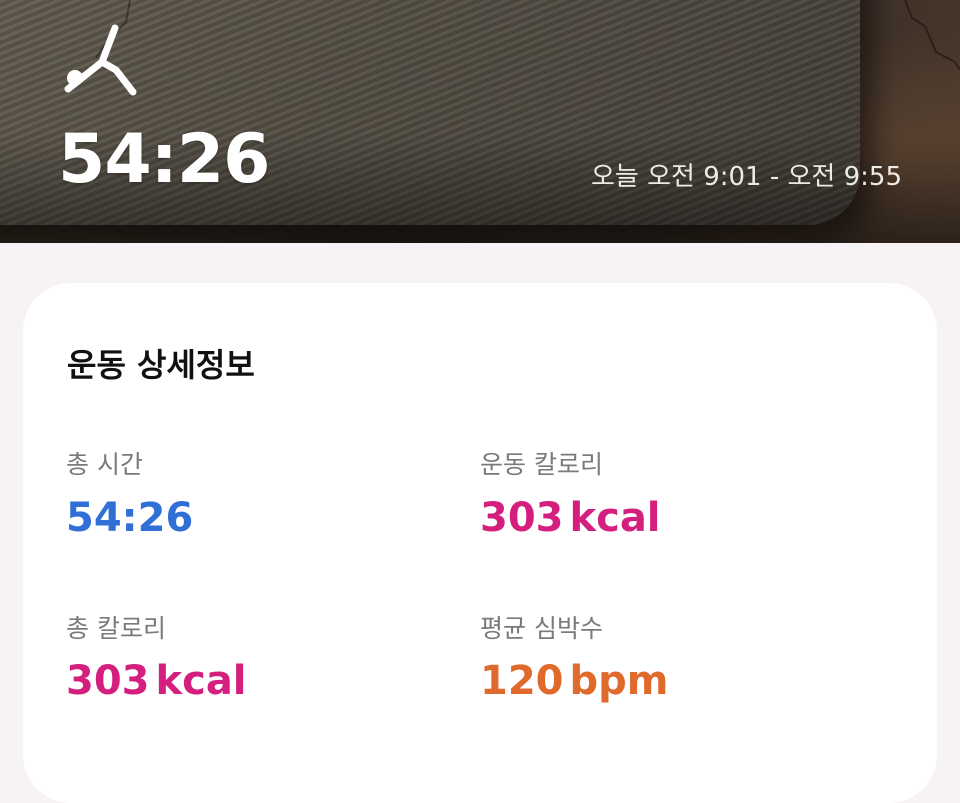 The image size is (960, 803). Describe the element at coordinates (130, 518) in the screenshot. I see `stat-value-total-time: 54:26` at that location.